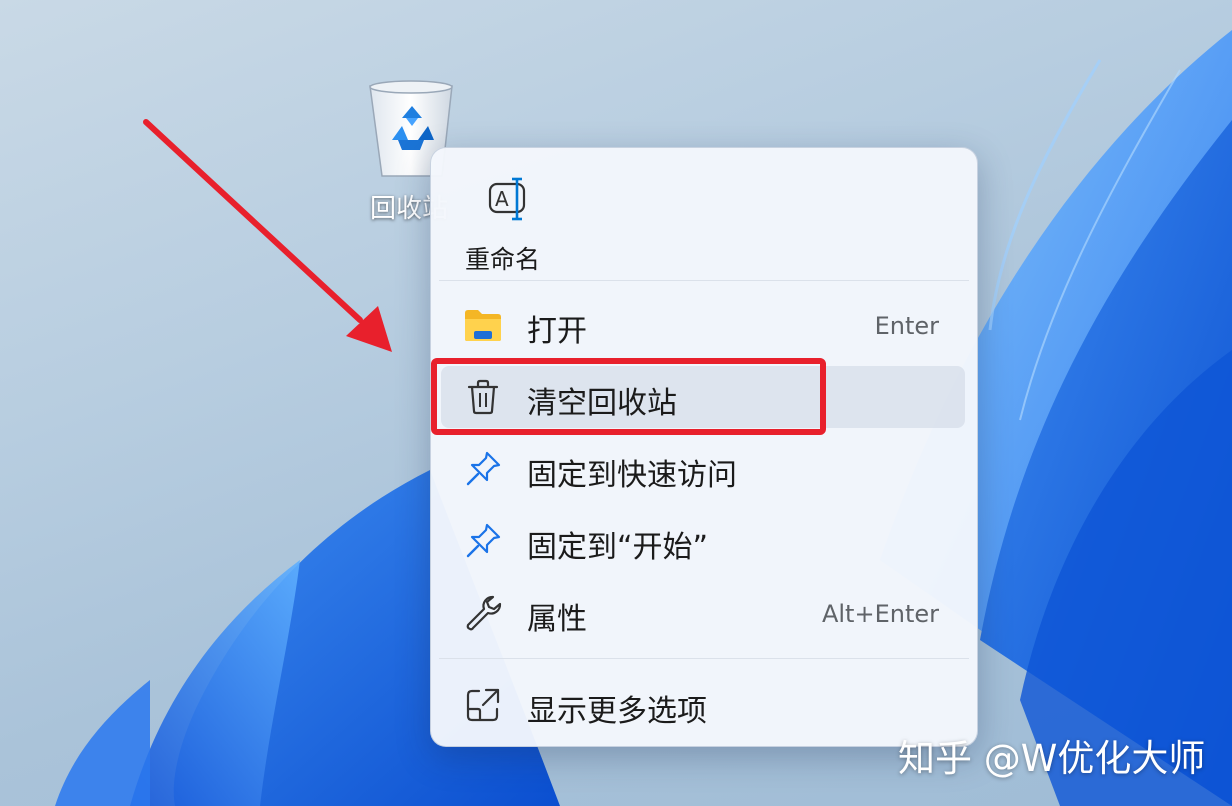 The height and width of the screenshot is (806, 1232). I want to click on svg-text: A, so click(502, 199).